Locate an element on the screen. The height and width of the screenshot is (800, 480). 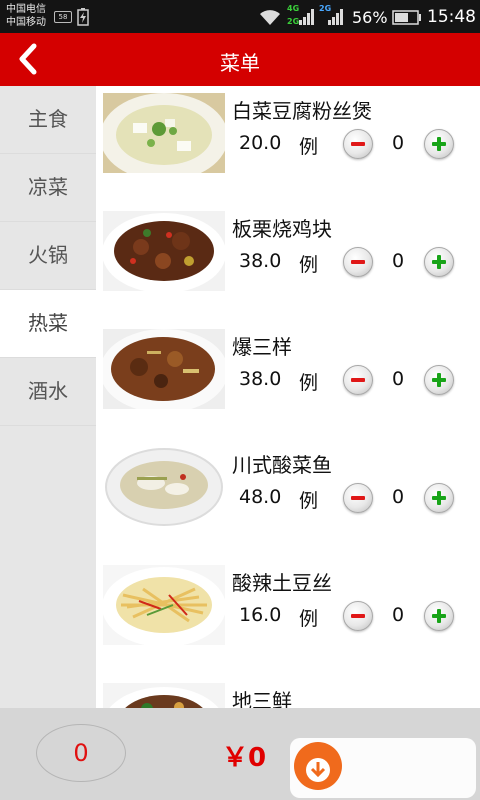
dish-name: 川式酸菜鱼 is located at coordinates (282, 465).